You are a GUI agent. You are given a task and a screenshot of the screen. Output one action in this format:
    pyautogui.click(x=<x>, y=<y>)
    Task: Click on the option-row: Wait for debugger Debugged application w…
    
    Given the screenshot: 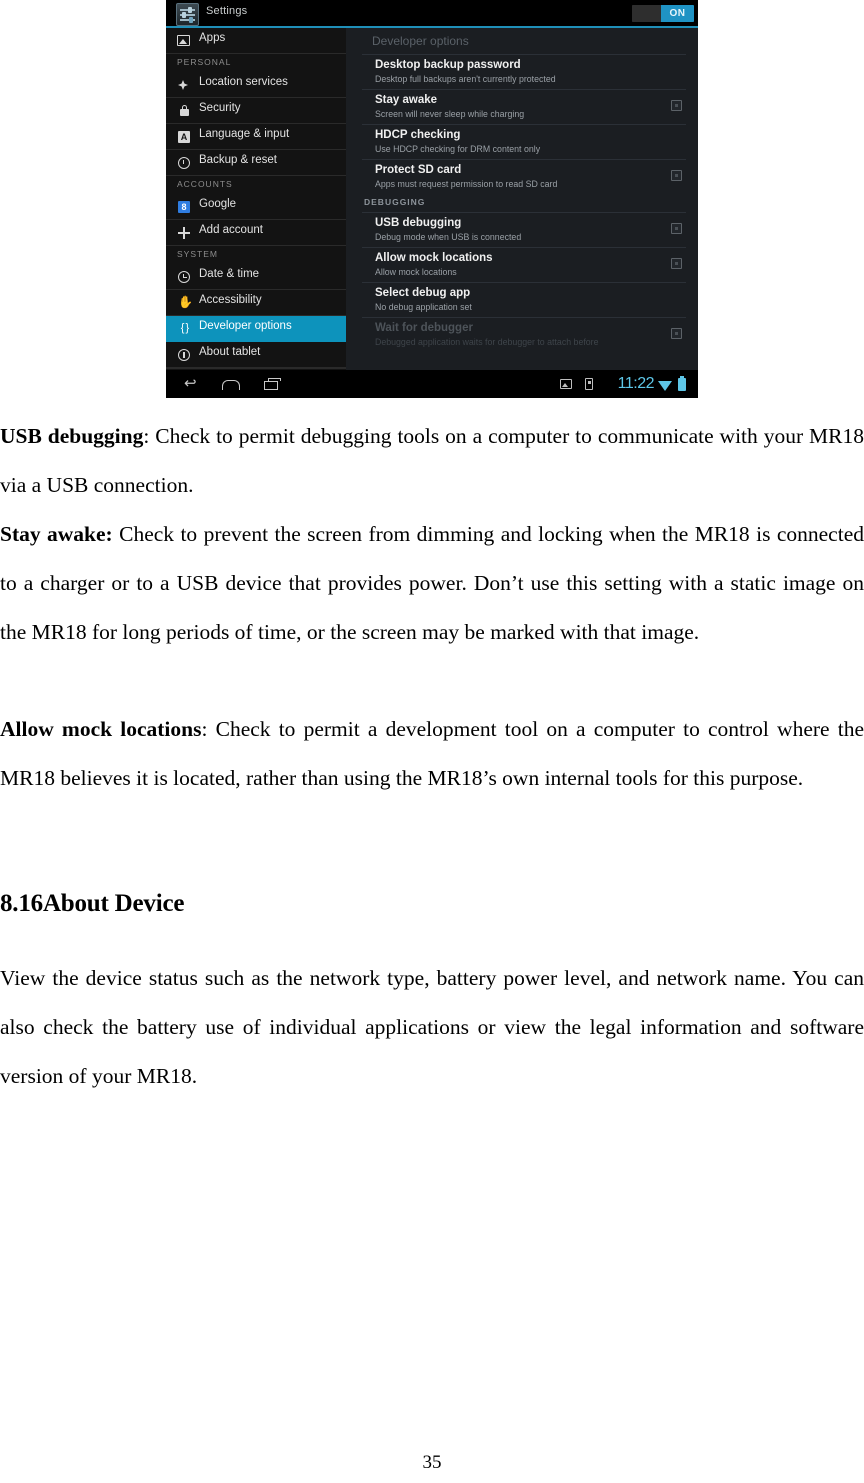 What is the action you would take?
    pyautogui.click(x=524, y=334)
    